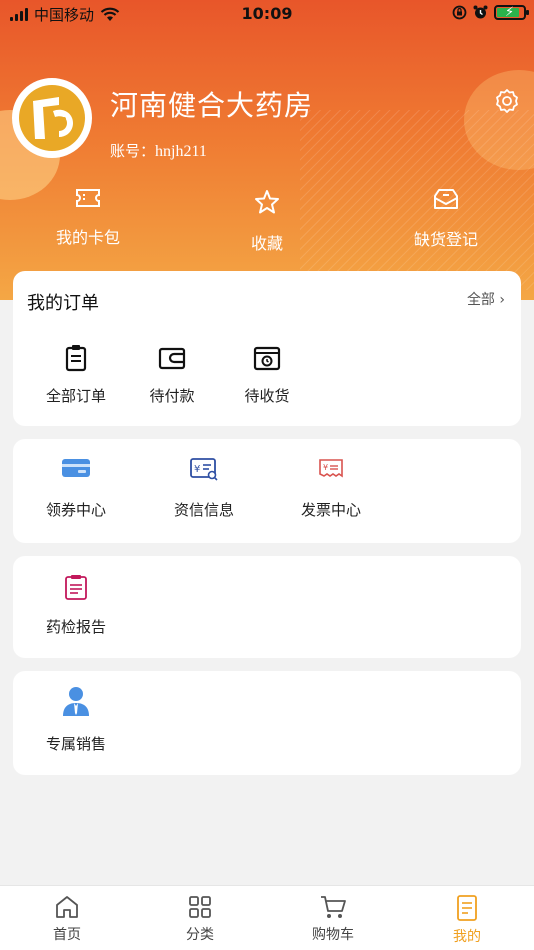 The width and height of the screenshot is (534, 950). Describe the element at coordinates (267, 221) in the screenshot. I see `quick-favorites: 收藏` at that location.